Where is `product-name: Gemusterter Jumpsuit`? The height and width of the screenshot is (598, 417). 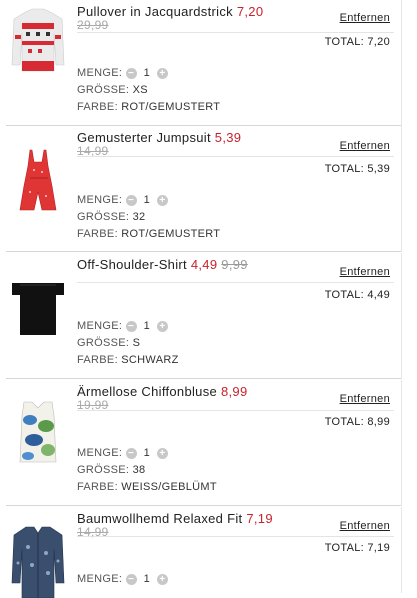
product-name: Gemusterter Jumpsuit is located at coordinates (144, 137).